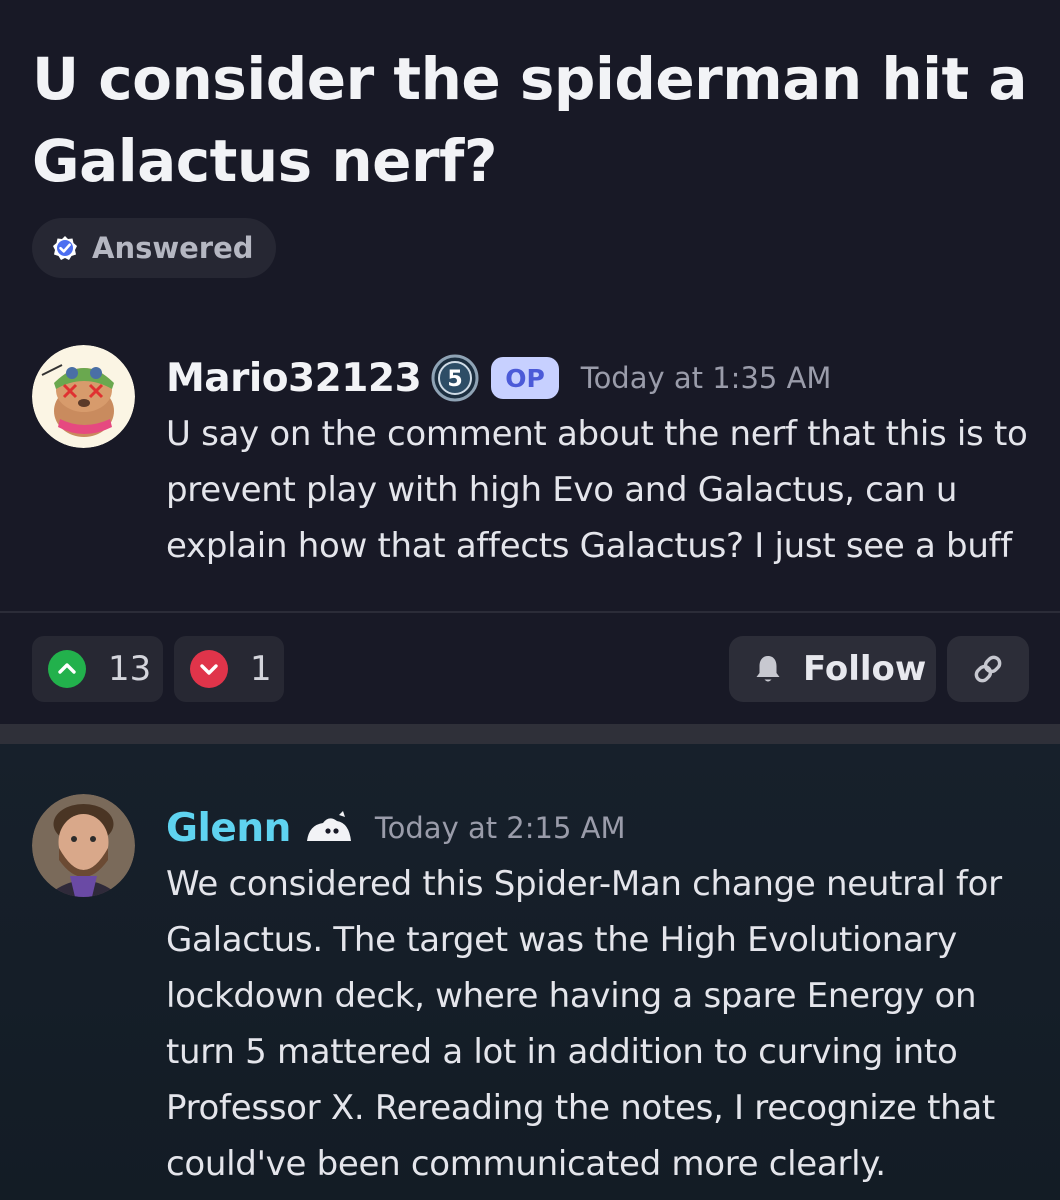 This screenshot has height=1200, width=1060. I want to click on downvote-count: 1, so click(261, 669).